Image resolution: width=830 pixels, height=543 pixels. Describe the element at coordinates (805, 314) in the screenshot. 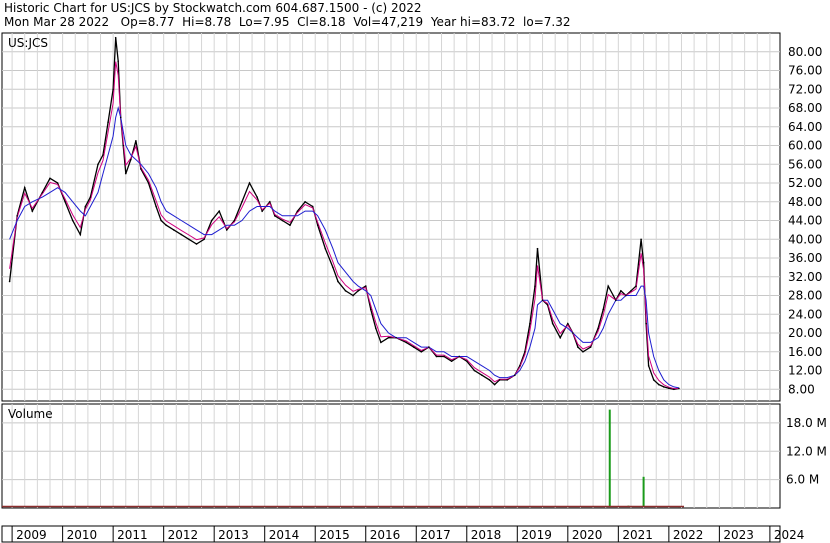

I see `price-tick-label: 24.00` at that location.